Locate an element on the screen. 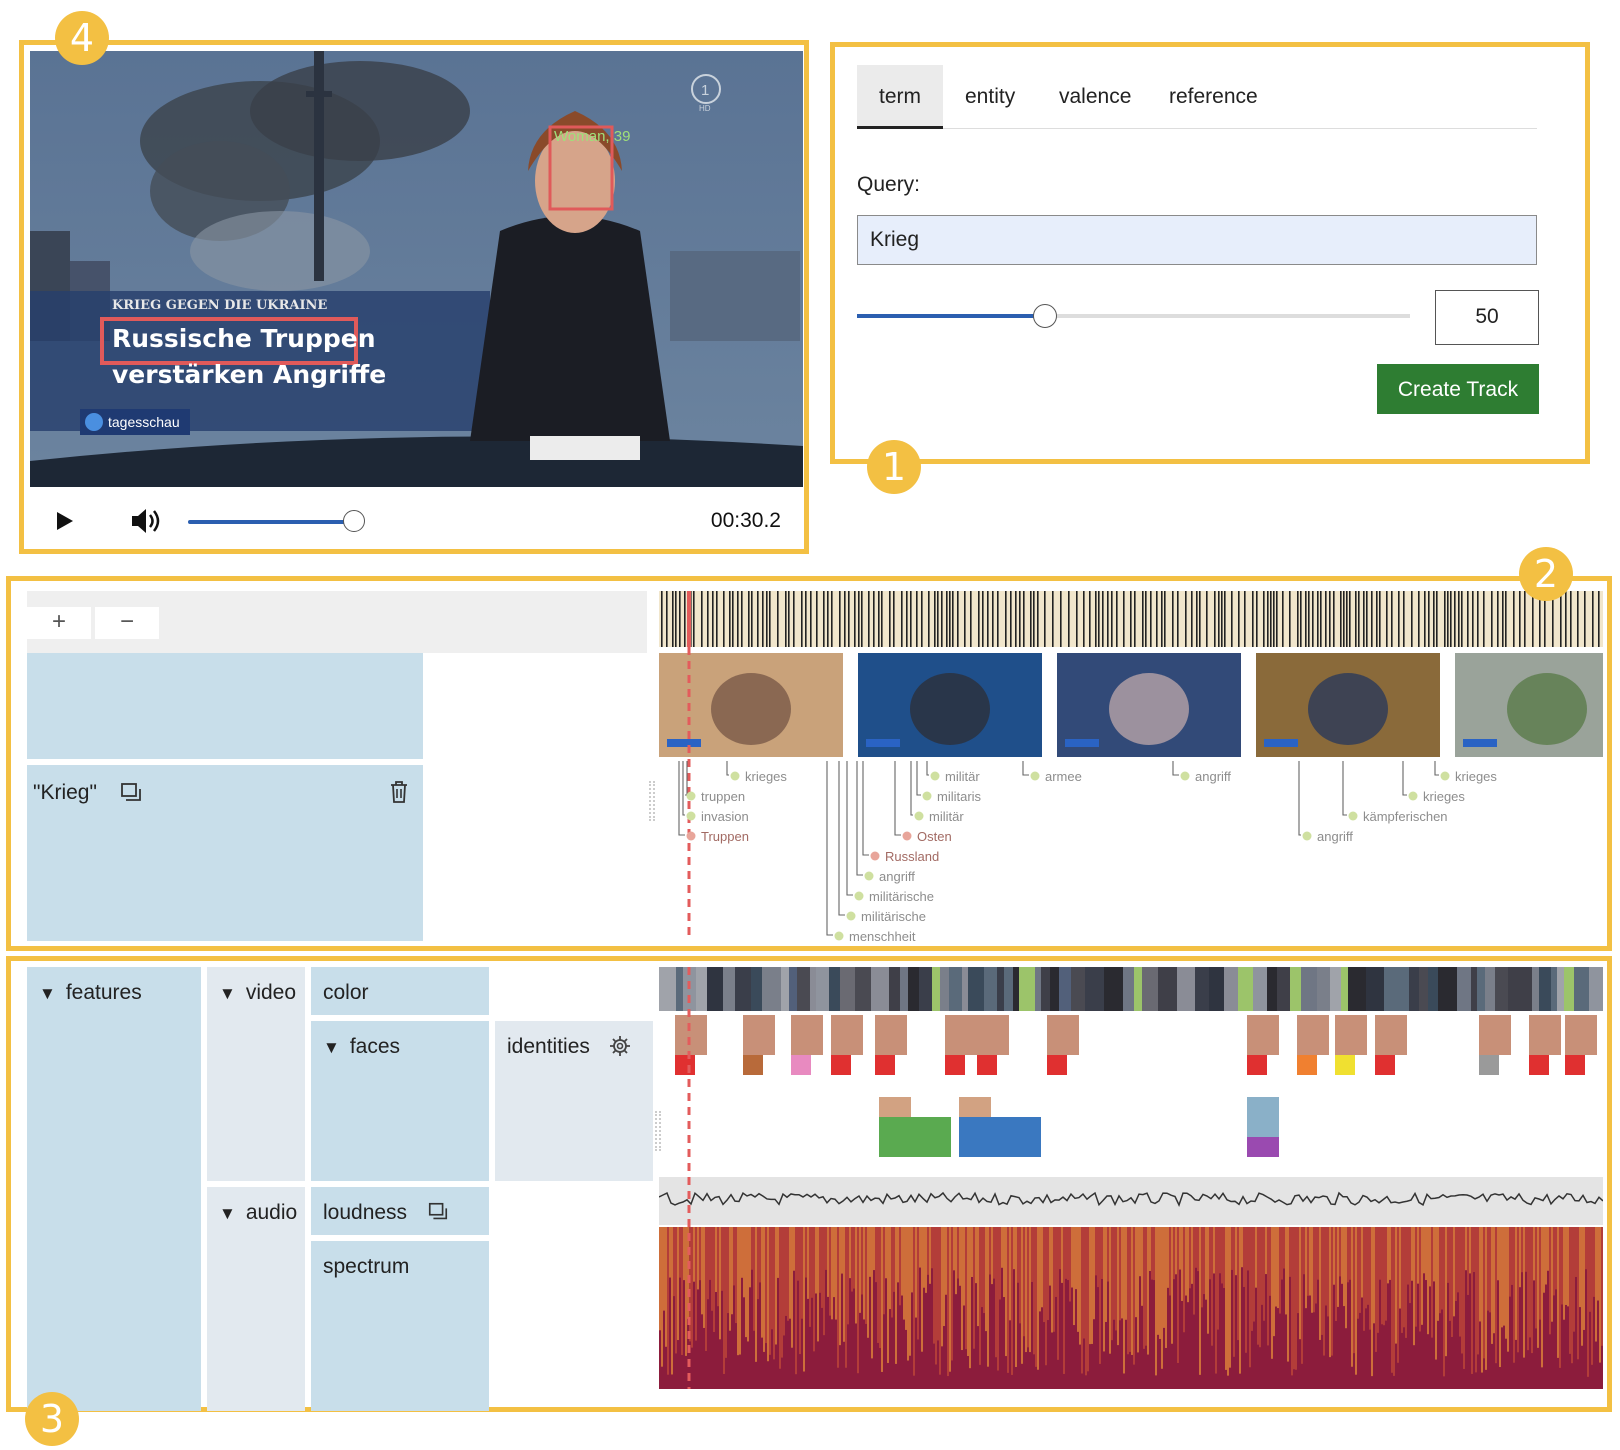  color-track-header: color is located at coordinates (400, 991).